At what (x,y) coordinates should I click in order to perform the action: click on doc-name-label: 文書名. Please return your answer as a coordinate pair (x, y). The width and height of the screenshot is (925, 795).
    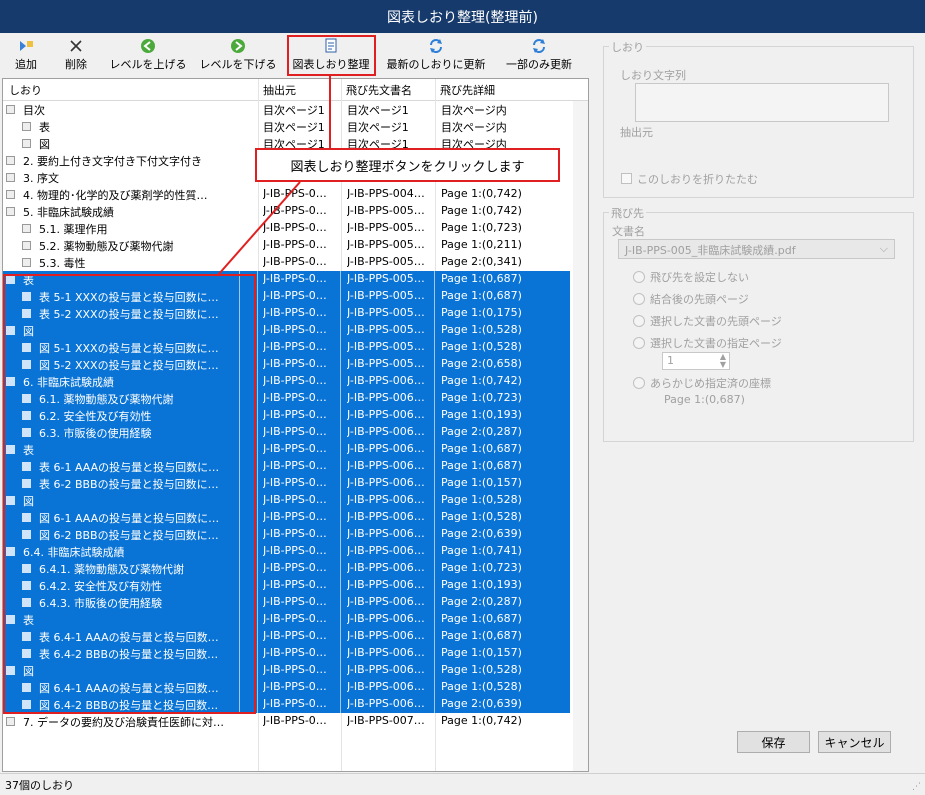
    Looking at the image, I should click on (628, 231).